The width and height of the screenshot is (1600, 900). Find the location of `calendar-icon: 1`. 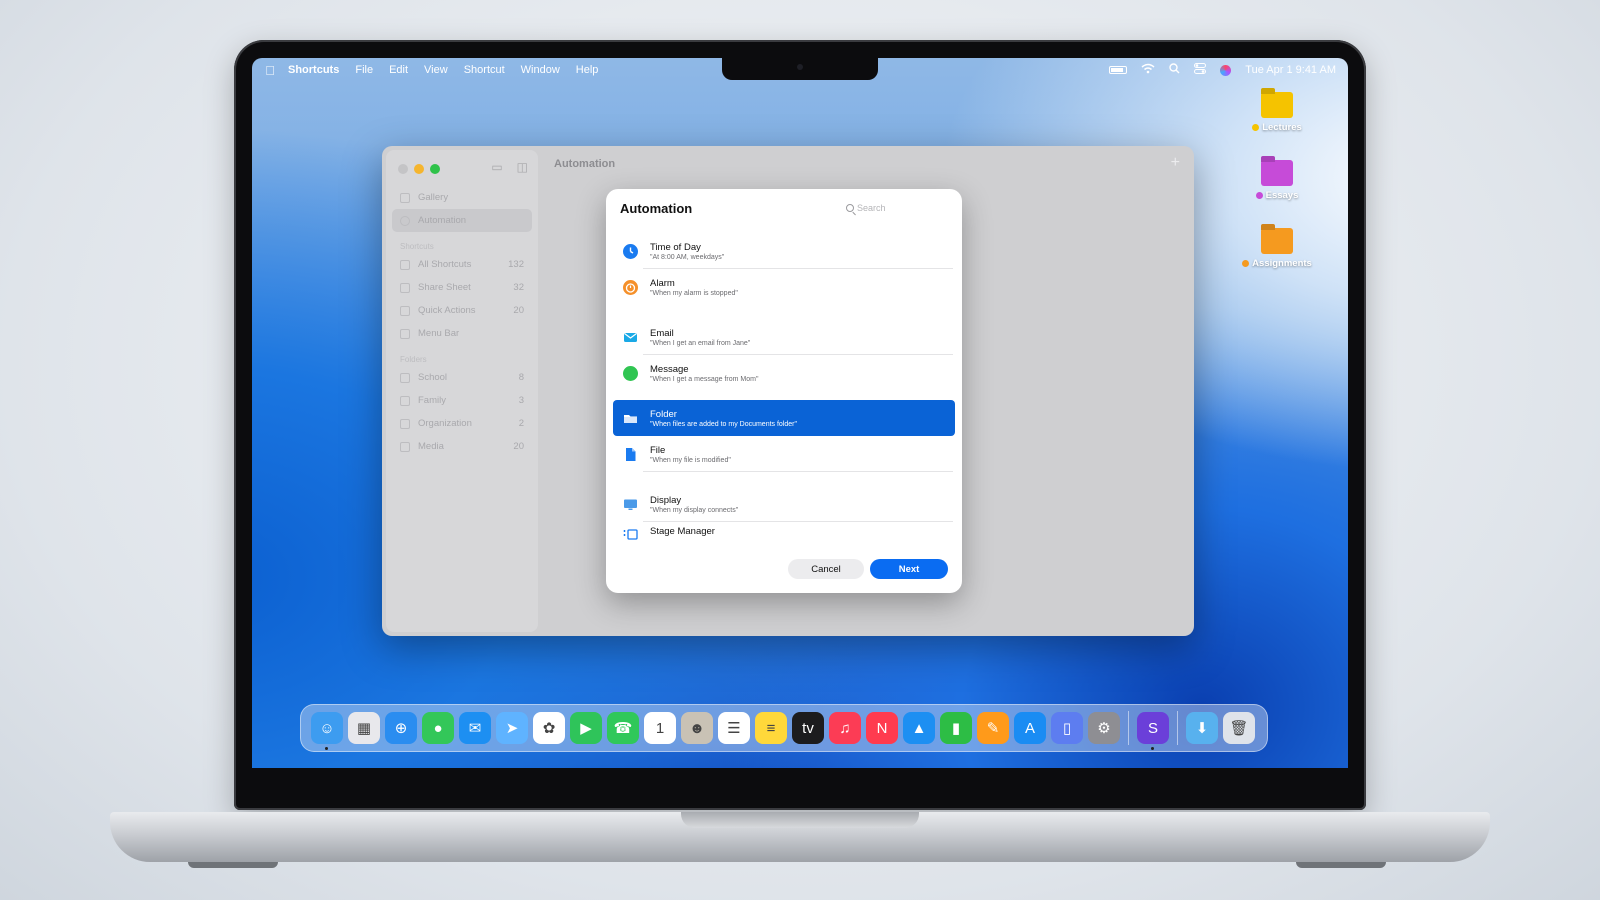

calendar-icon: 1 is located at coordinates (660, 728).